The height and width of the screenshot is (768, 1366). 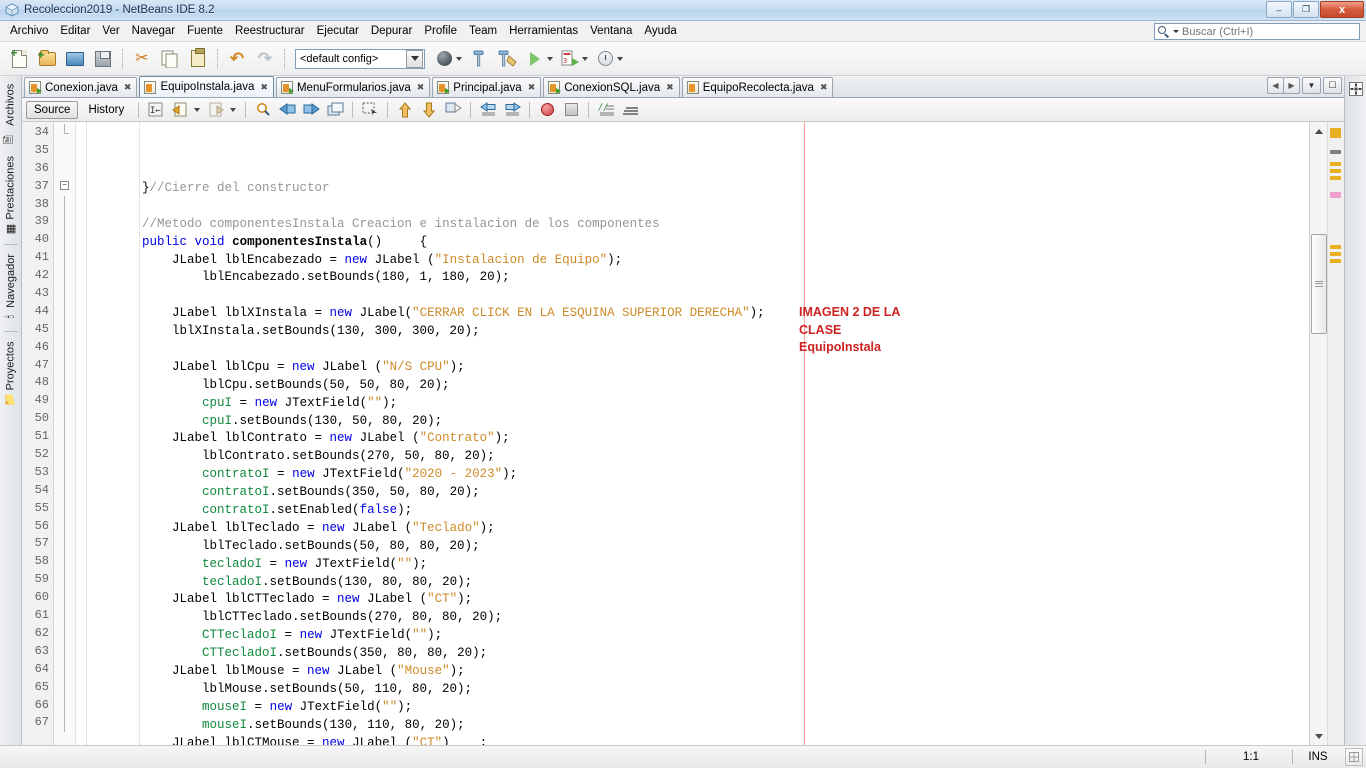 I want to click on tab-source: Source, so click(x=52, y=109).